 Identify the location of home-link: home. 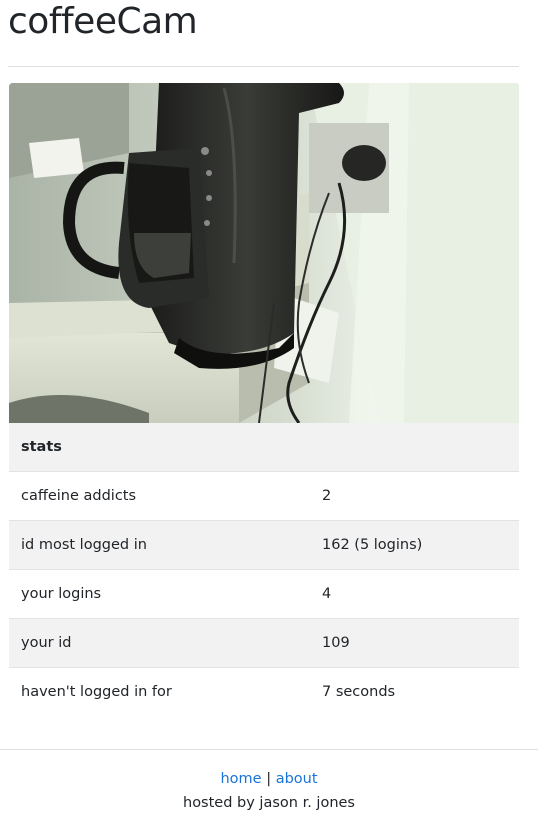
(240, 779).